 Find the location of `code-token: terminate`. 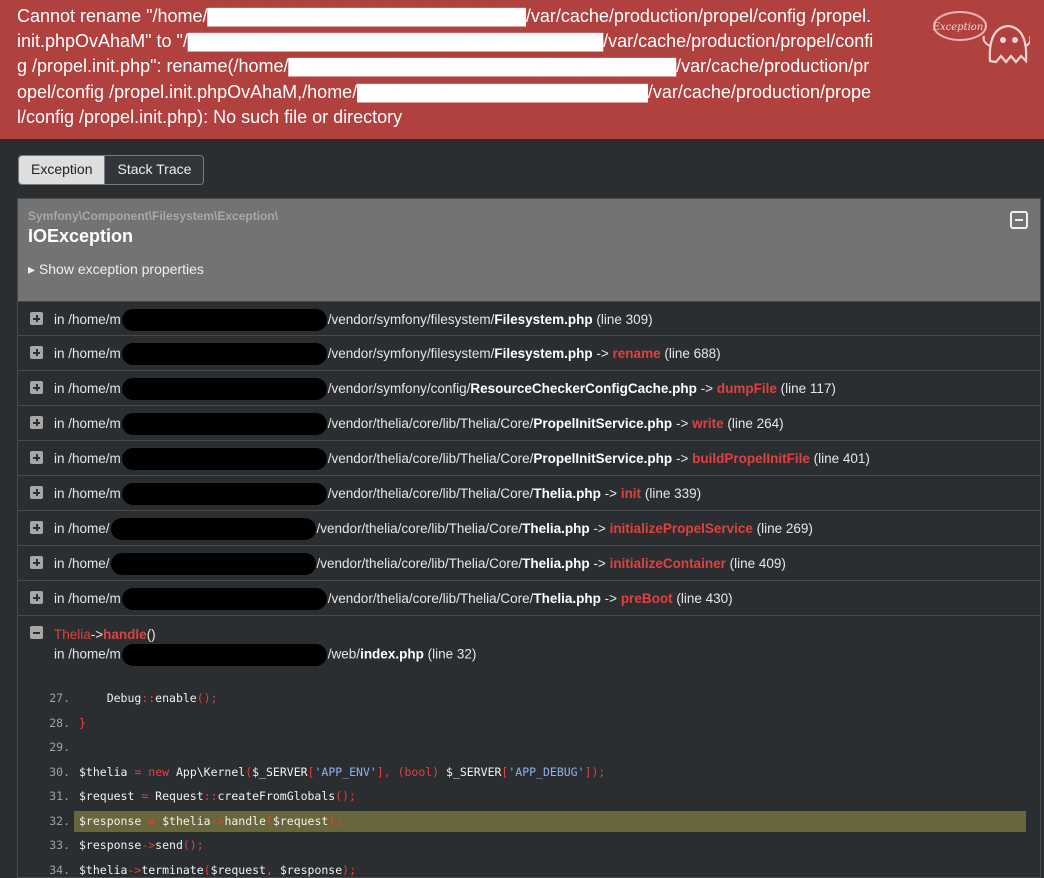

code-token: terminate is located at coordinates (172, 870).